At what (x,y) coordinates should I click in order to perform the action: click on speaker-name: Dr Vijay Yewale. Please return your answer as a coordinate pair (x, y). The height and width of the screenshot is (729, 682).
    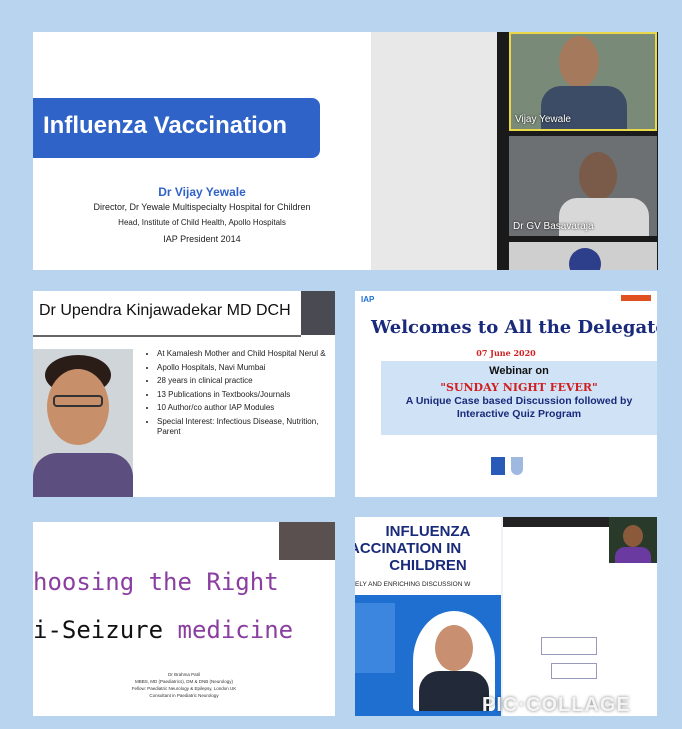
    Looking at the image, I should click on (202, 192).